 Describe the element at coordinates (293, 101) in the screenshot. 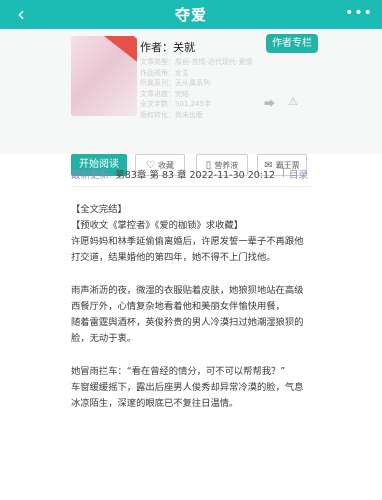

I see `report-warning-icon: ⚠` at that location.